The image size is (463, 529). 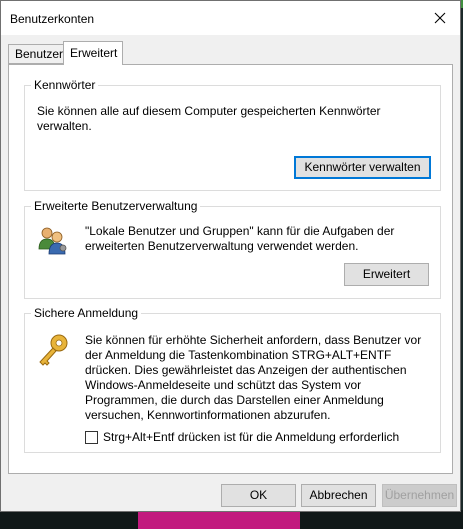 I want to click on advanced-button: Erweitert, so click(x=386, y=274).